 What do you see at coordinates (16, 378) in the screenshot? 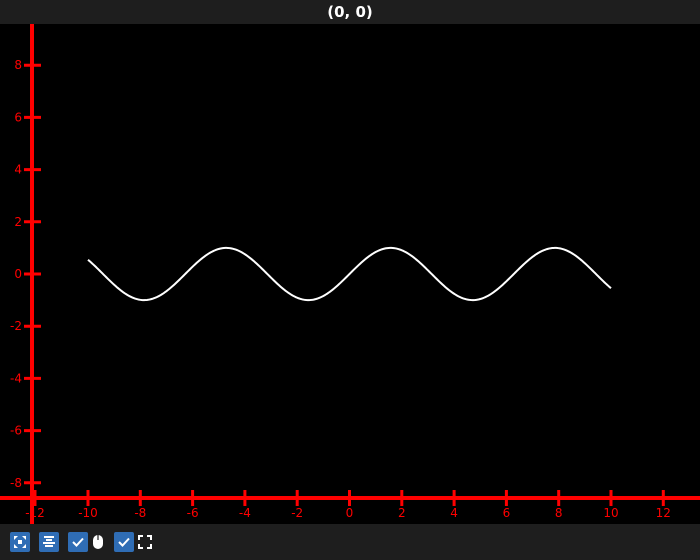
I see `y-tick-label: -4` at bounding box center [16, 378].